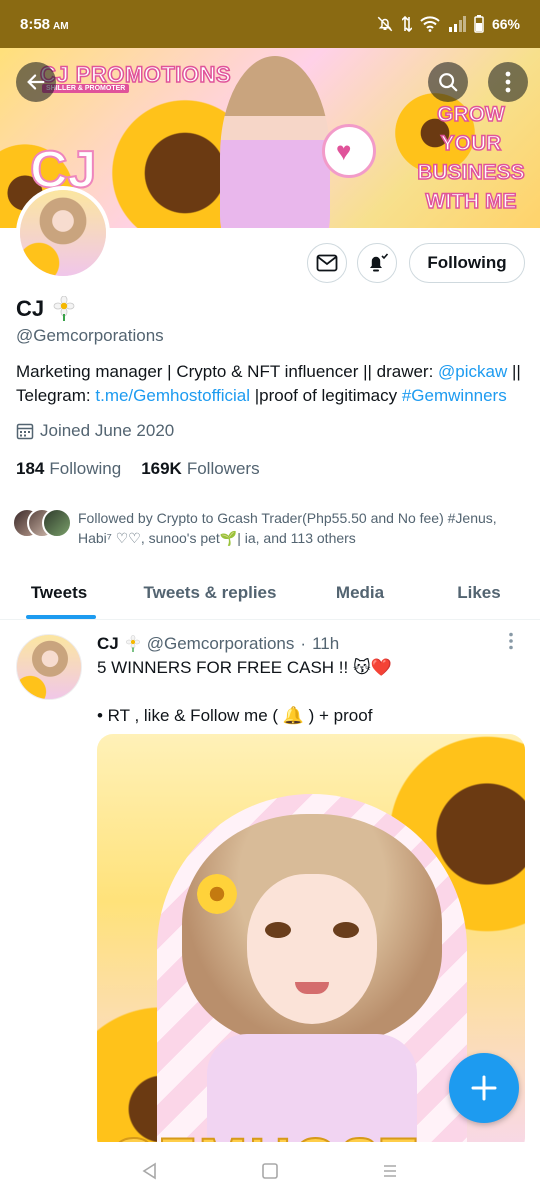 The width and height of the screenshot is (540, 1200). I want to click on calendar-icon, so click(25, 431).